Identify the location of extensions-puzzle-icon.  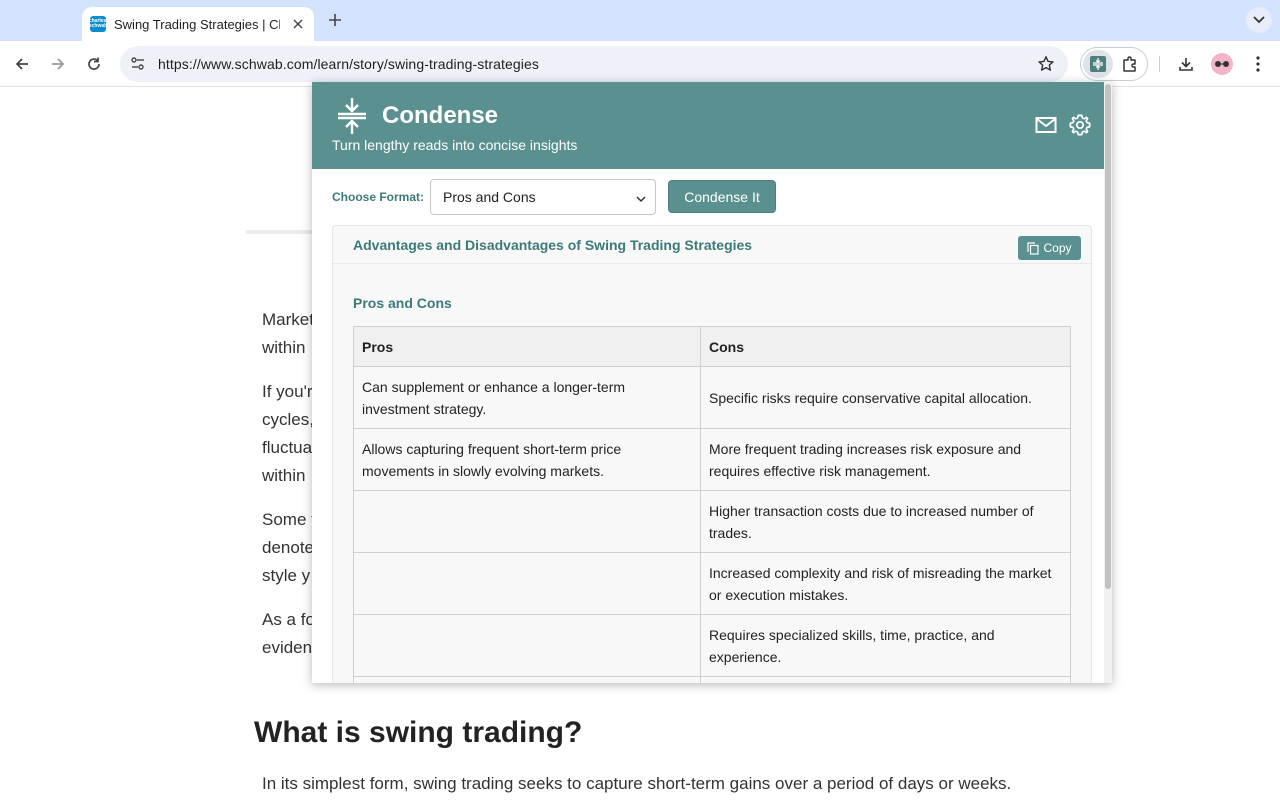
(1130, 64).